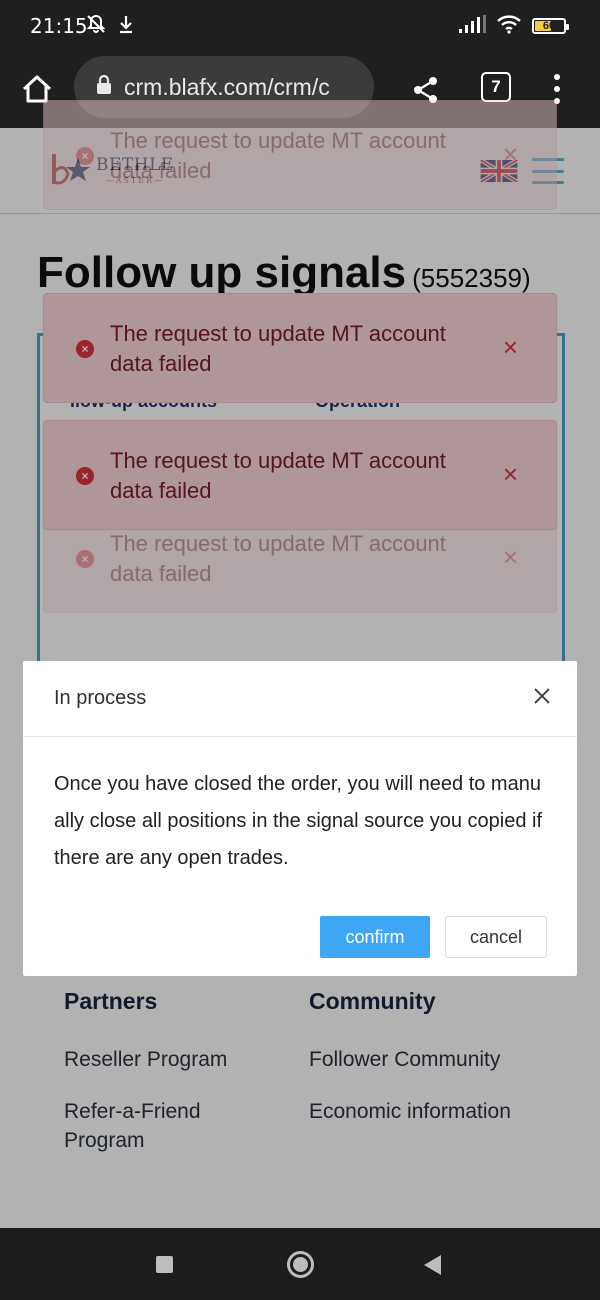 Image resolution: width=600 pixels, height=1300 pixels. What do you see at coordinates (375, 937) in the screenshot?
I see `confirm-button: confirm` at bounding box center [375, 937].